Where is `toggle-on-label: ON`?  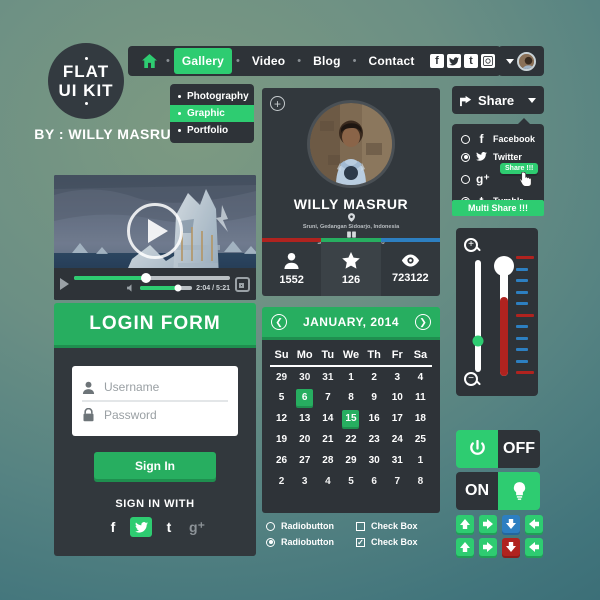
toggle-on-label: ON is located at coordinates (477, 491).